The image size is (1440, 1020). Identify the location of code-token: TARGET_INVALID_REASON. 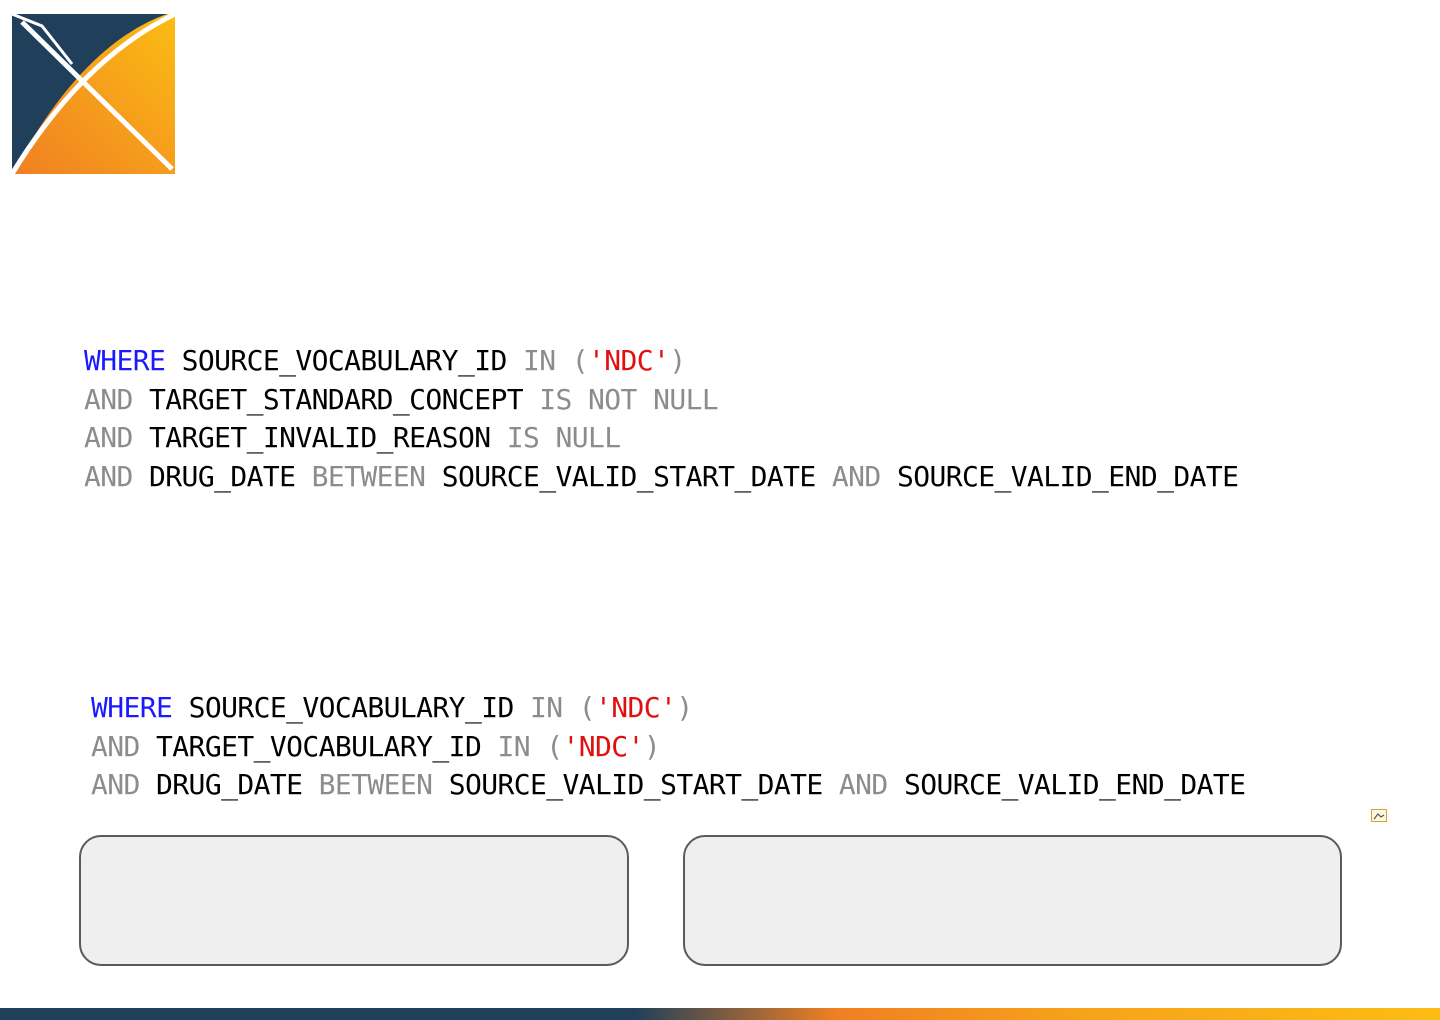
(320, 437).